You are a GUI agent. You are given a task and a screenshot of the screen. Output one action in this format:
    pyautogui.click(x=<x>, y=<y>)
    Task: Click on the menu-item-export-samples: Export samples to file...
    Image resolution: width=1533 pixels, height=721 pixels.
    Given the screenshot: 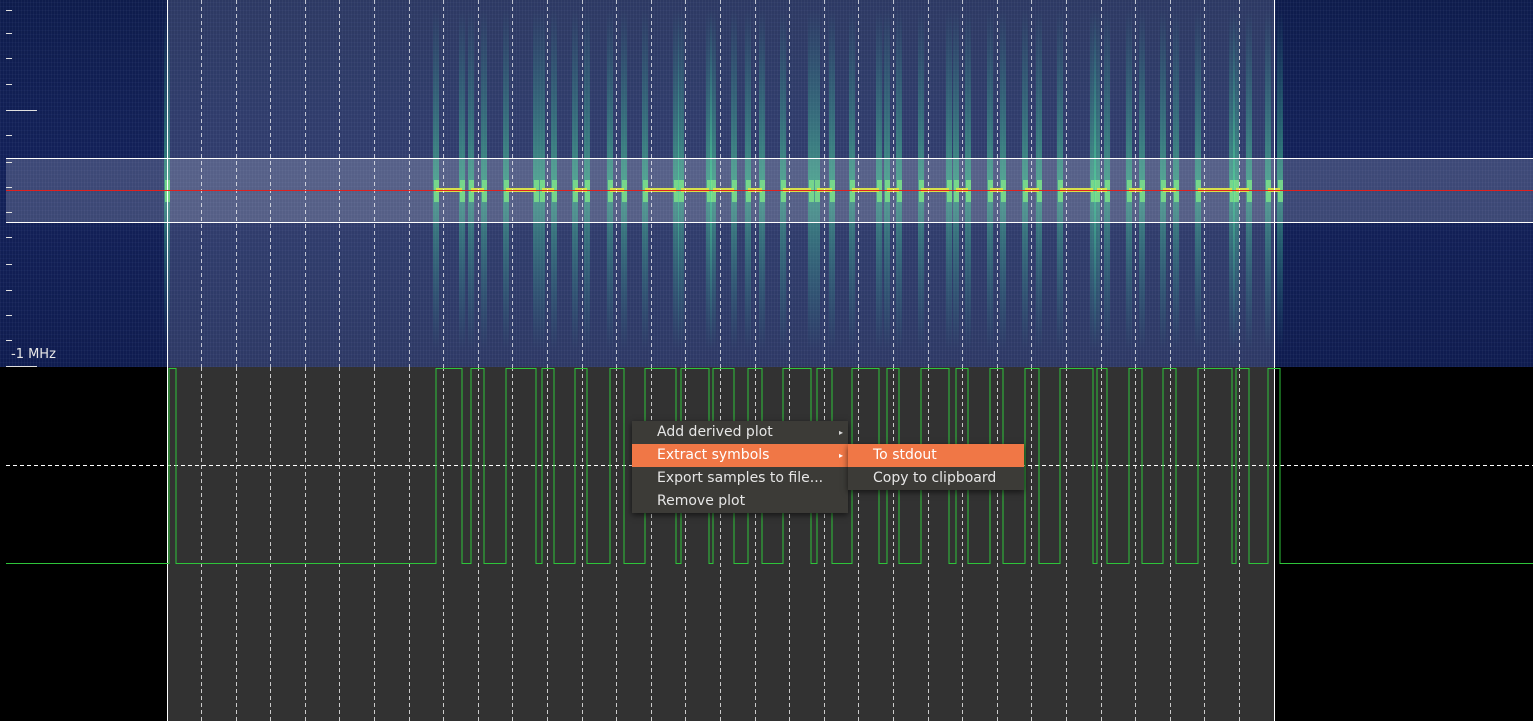 What is the action you would take?
    pyautogui.click(x=740, y=478)
    